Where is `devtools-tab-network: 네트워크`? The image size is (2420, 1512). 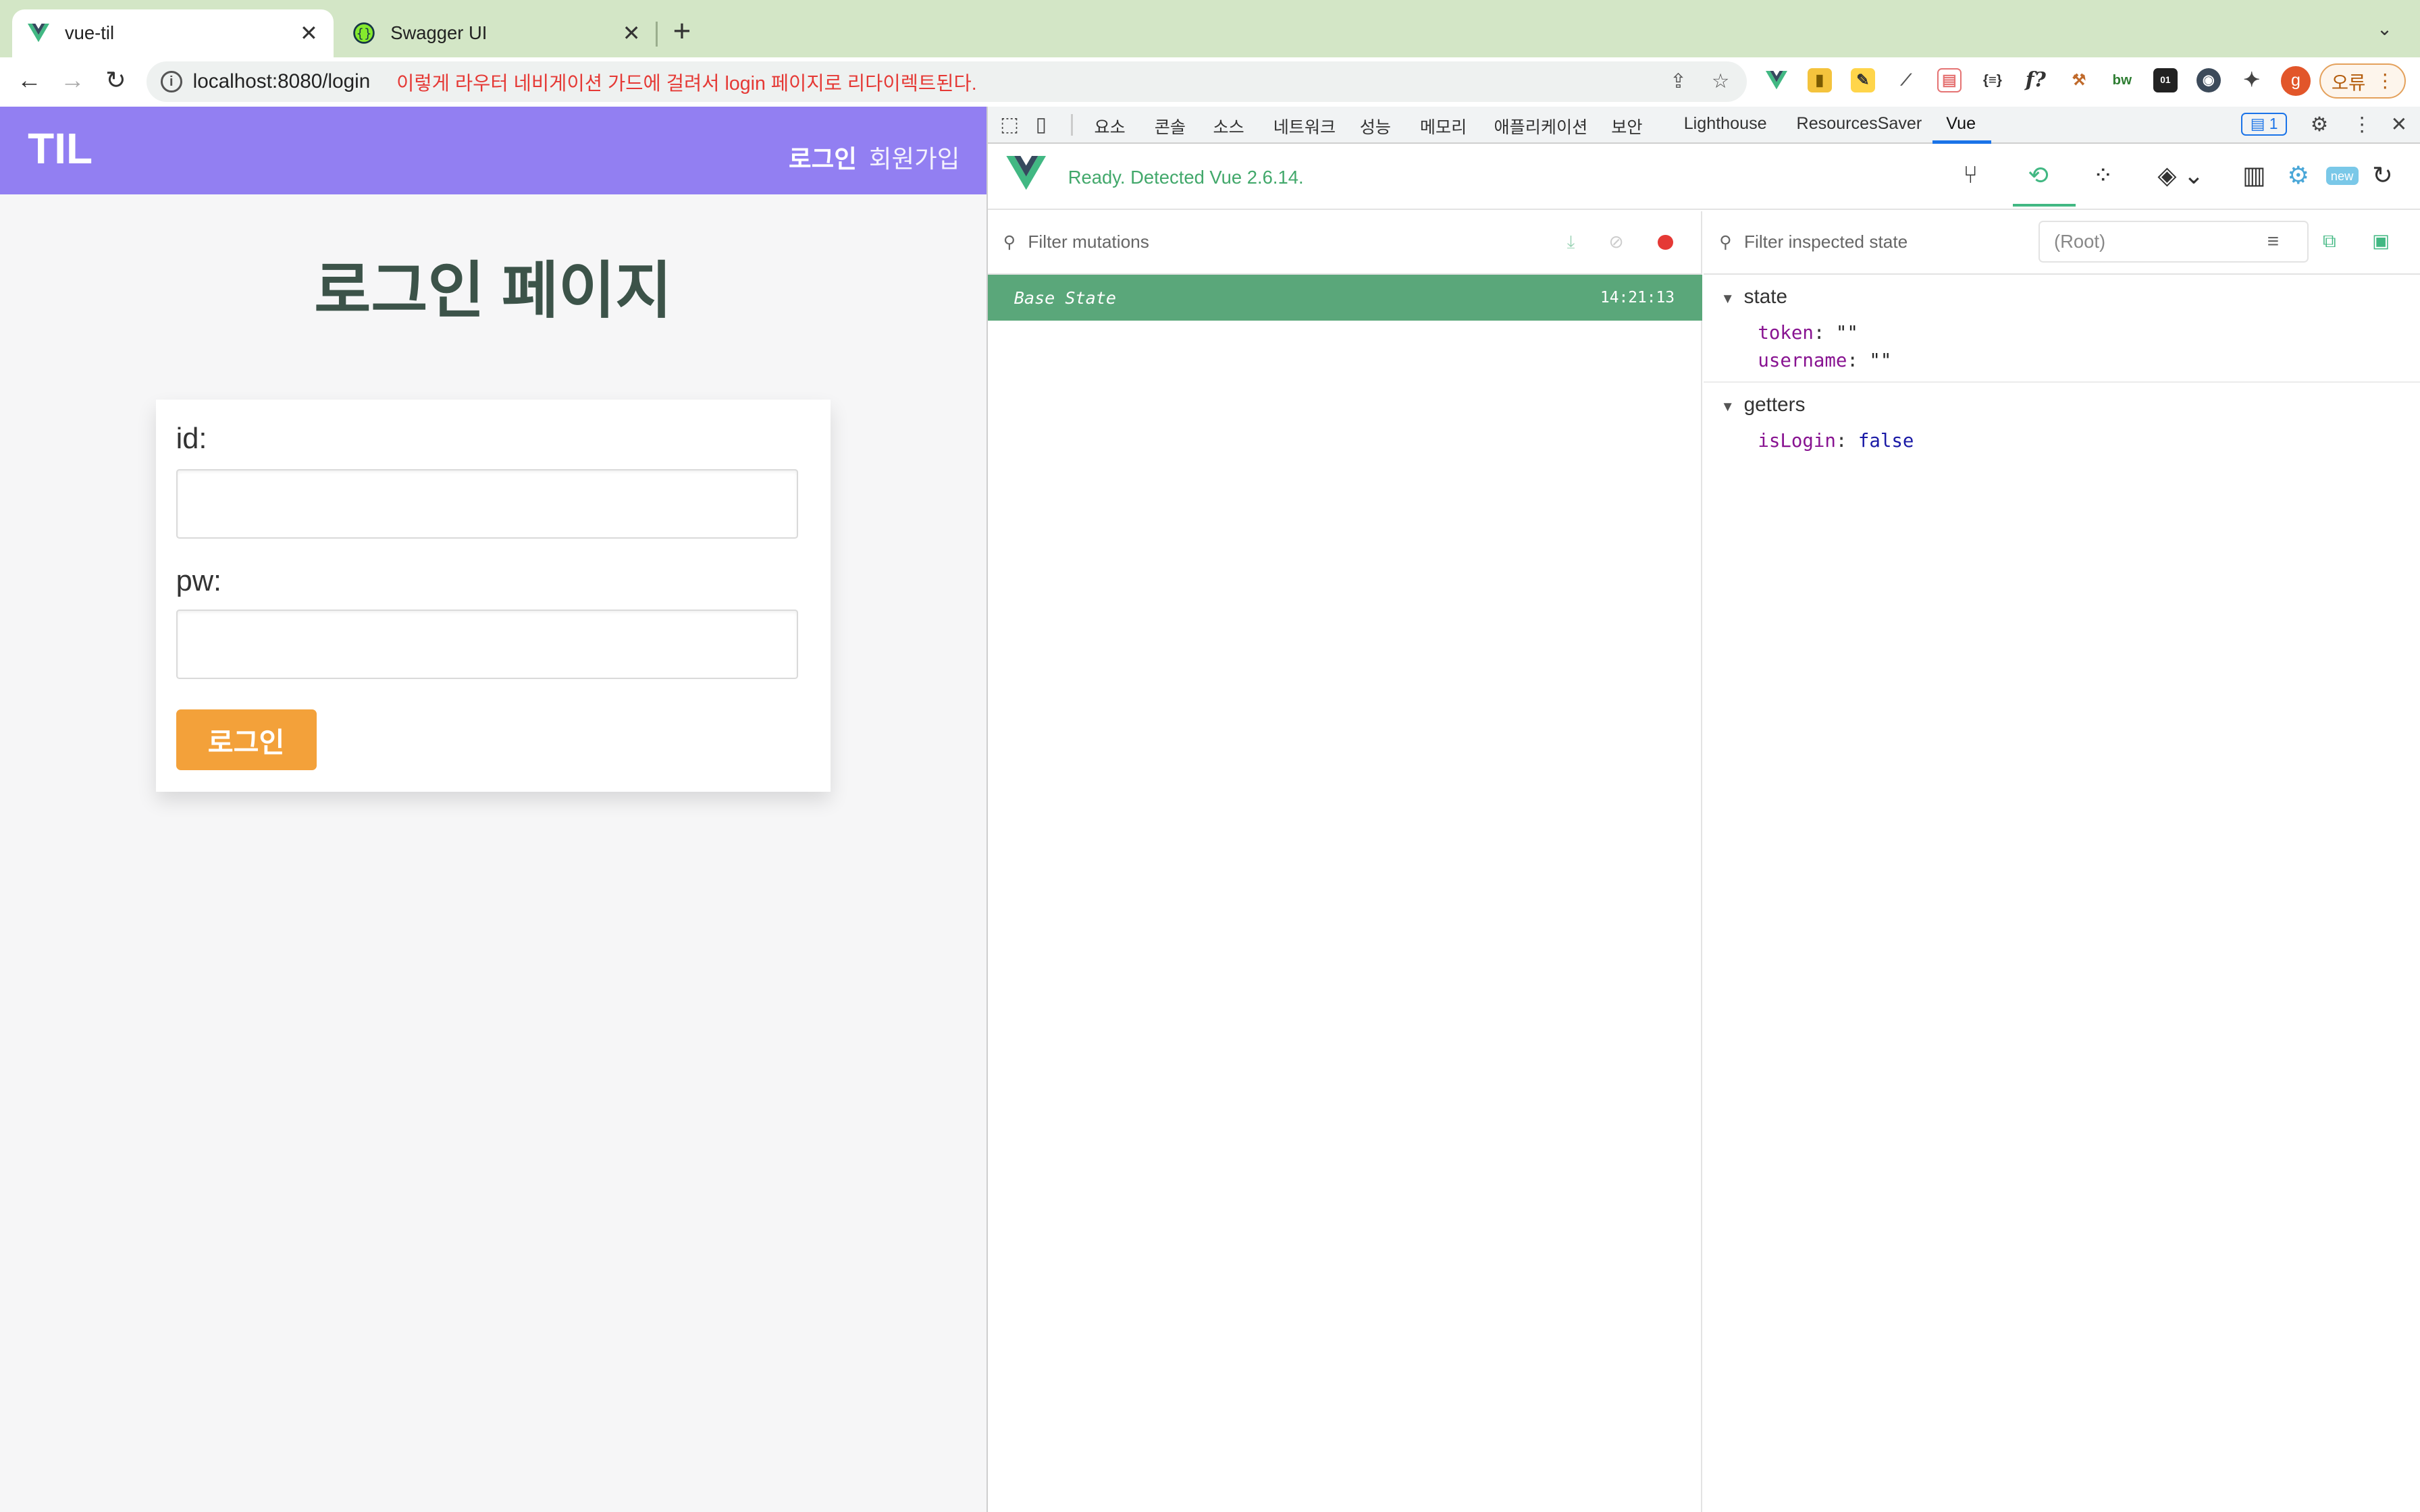 devtools-tab-network: 네트워크 is located at coordinates (1304, 126).